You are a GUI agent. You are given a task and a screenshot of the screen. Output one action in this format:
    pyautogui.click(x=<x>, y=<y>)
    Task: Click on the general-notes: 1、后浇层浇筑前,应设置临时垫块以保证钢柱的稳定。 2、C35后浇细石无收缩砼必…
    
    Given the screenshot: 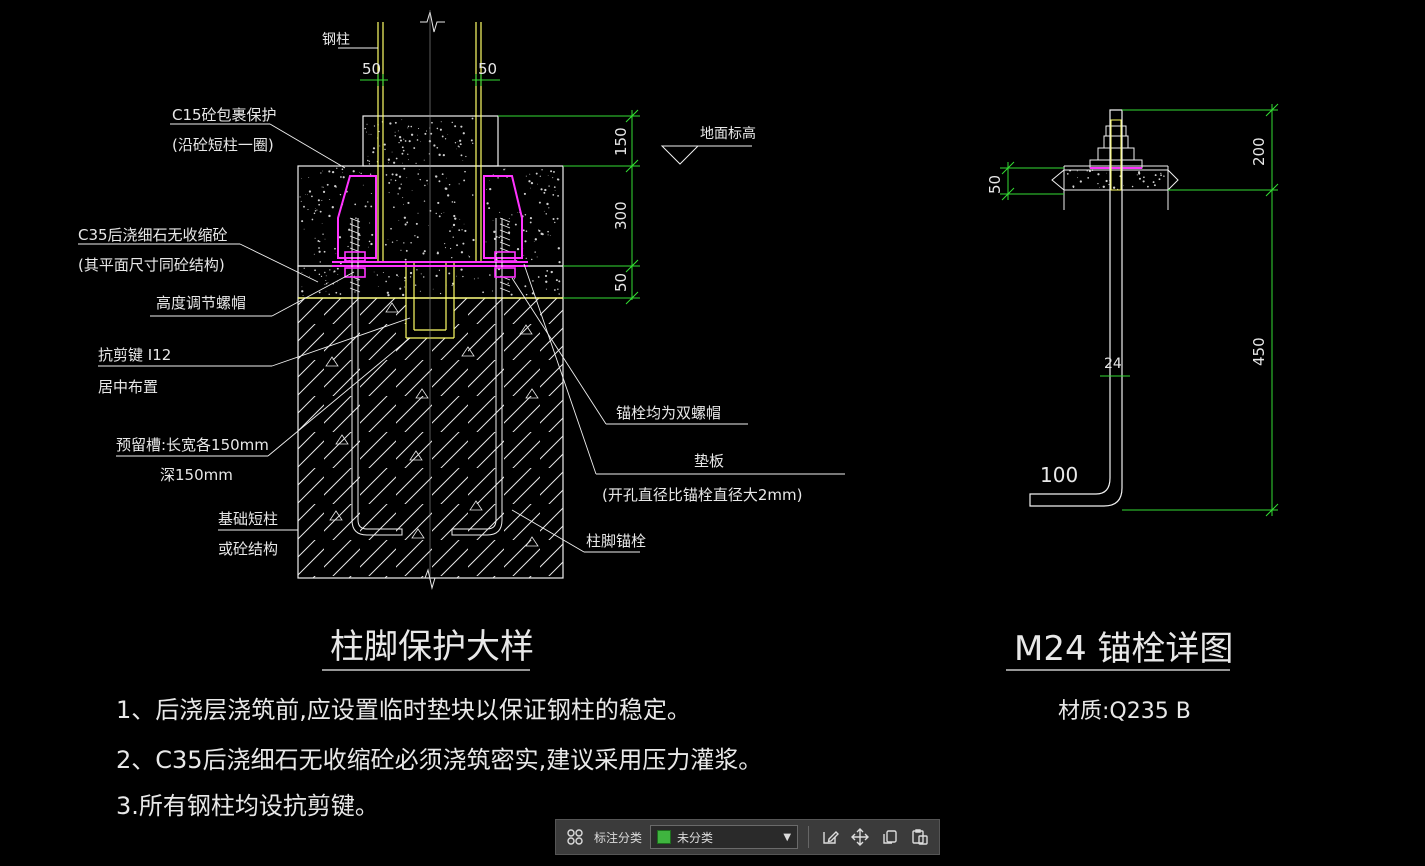 What is the action you would take?
    pyautogui.click(x=439, y=758)
    